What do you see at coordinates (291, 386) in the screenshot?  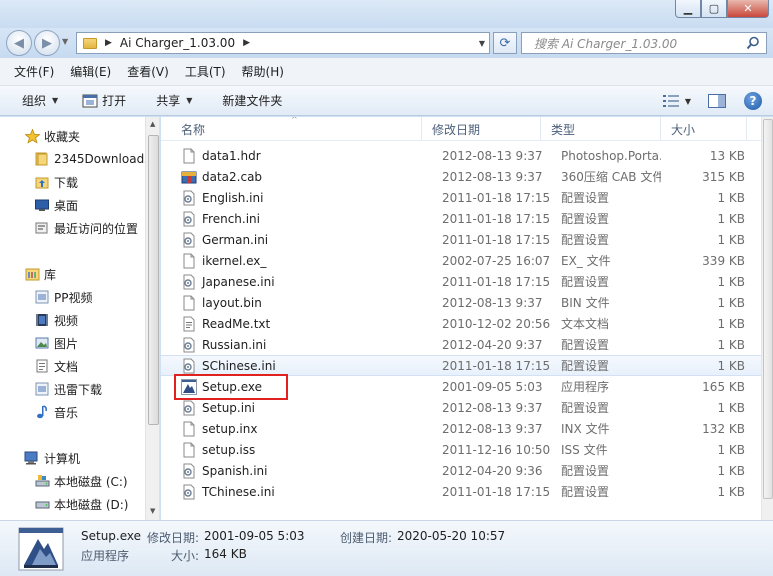 I see `file-name-cell: Setup.exe` at bounding box center [291, 386].